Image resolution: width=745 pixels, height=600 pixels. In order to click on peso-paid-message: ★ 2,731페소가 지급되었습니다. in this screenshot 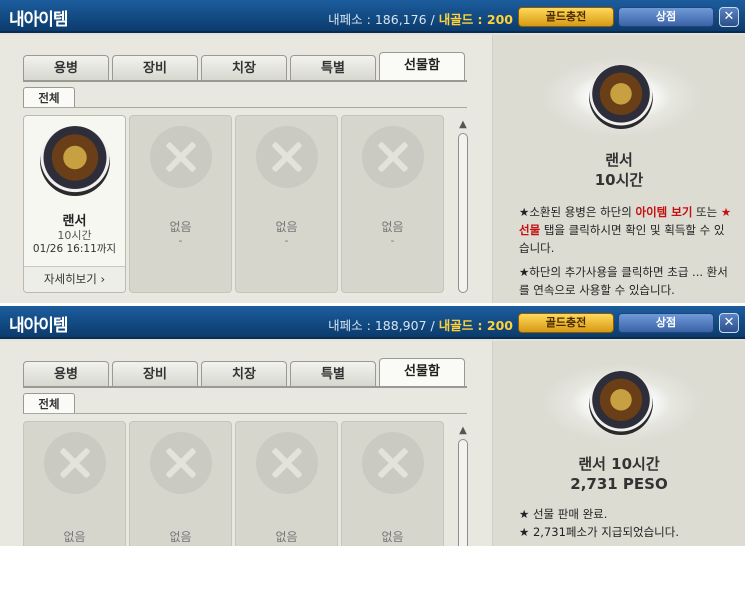, I will do `click(599, 532)`.